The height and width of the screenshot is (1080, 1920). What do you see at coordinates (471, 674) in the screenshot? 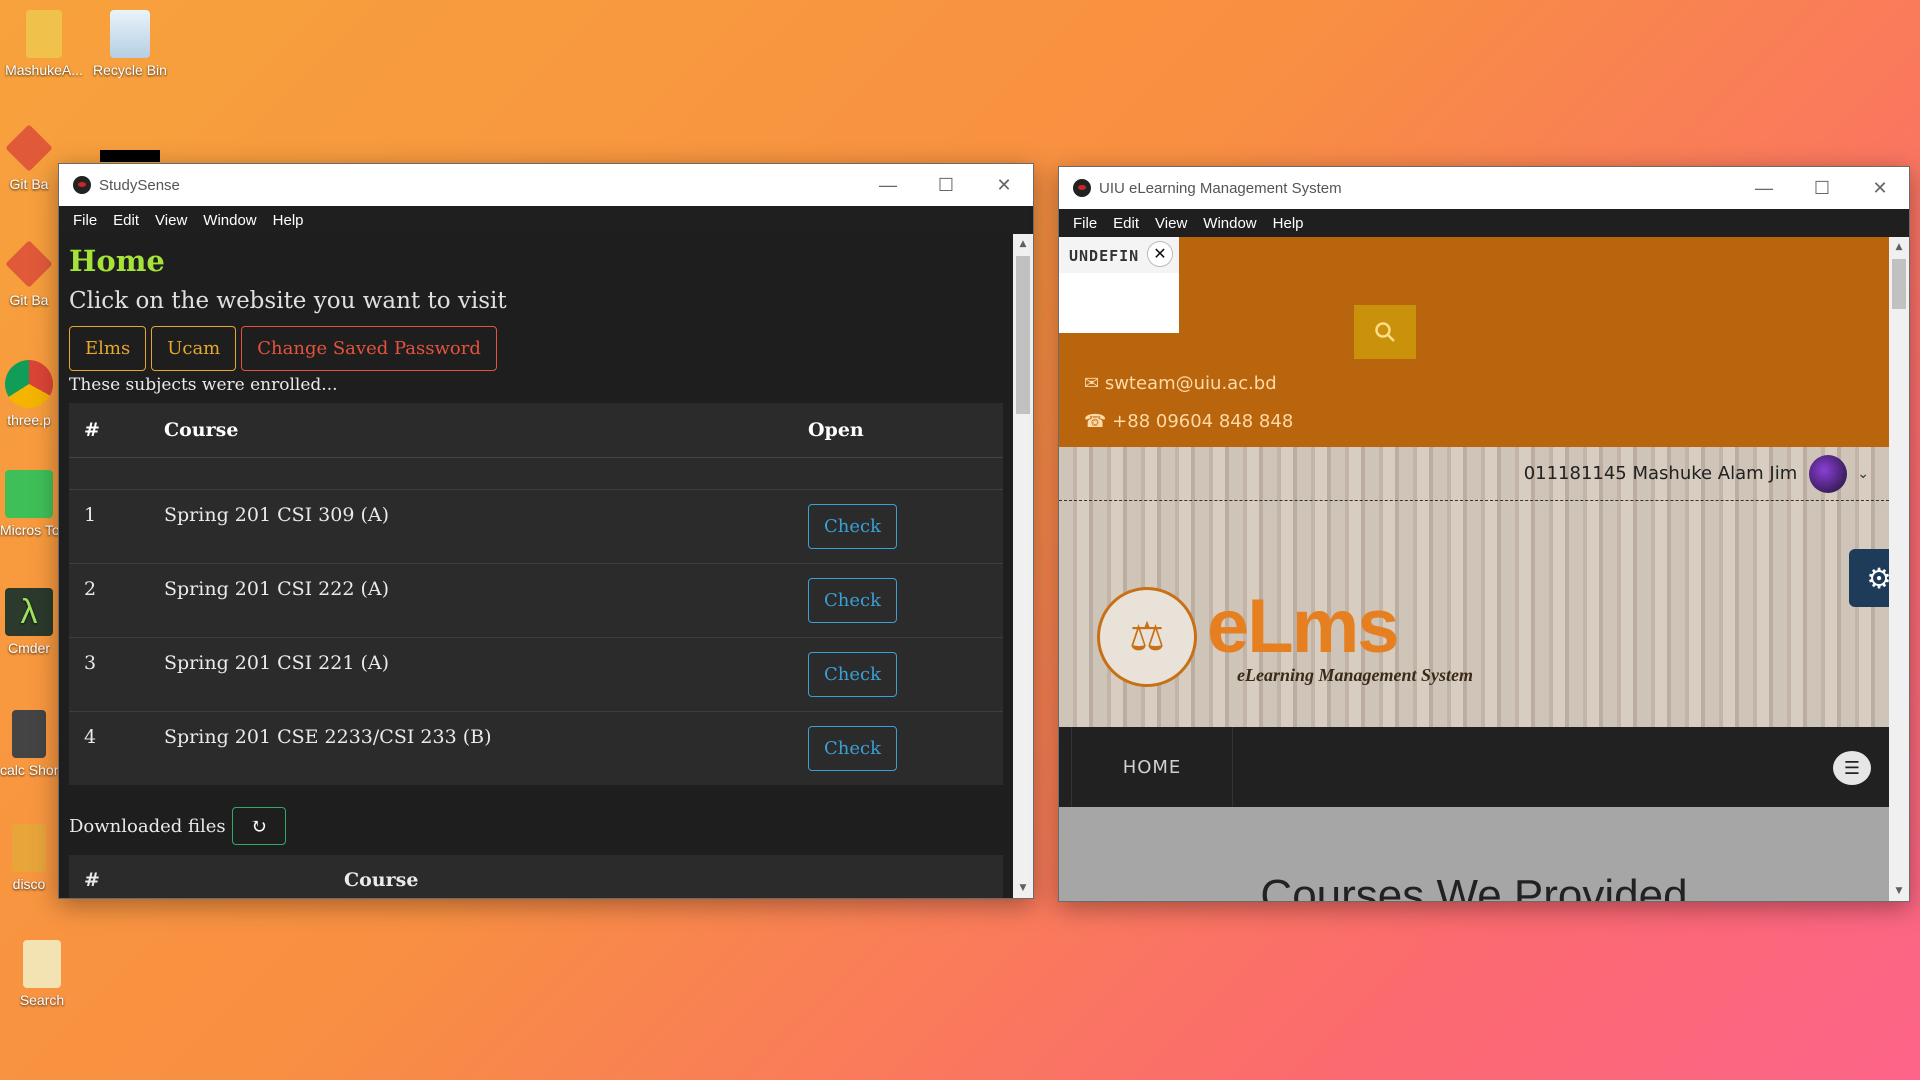
I see `row-course: Spring 201 CSI 221 (A)` at bounding box center [471, 674].